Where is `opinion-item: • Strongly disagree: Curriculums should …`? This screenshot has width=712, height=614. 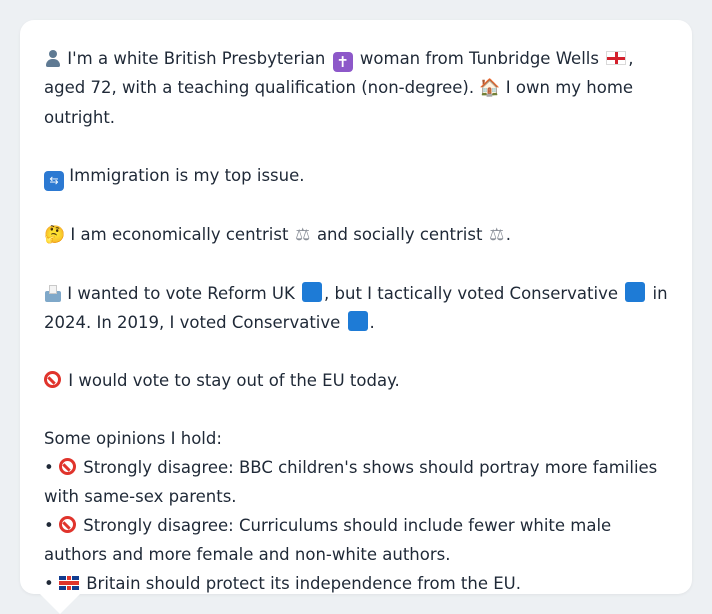
opinion-item: • Strongly disagree: Curriculums should … is located at coordinates (328, 540).